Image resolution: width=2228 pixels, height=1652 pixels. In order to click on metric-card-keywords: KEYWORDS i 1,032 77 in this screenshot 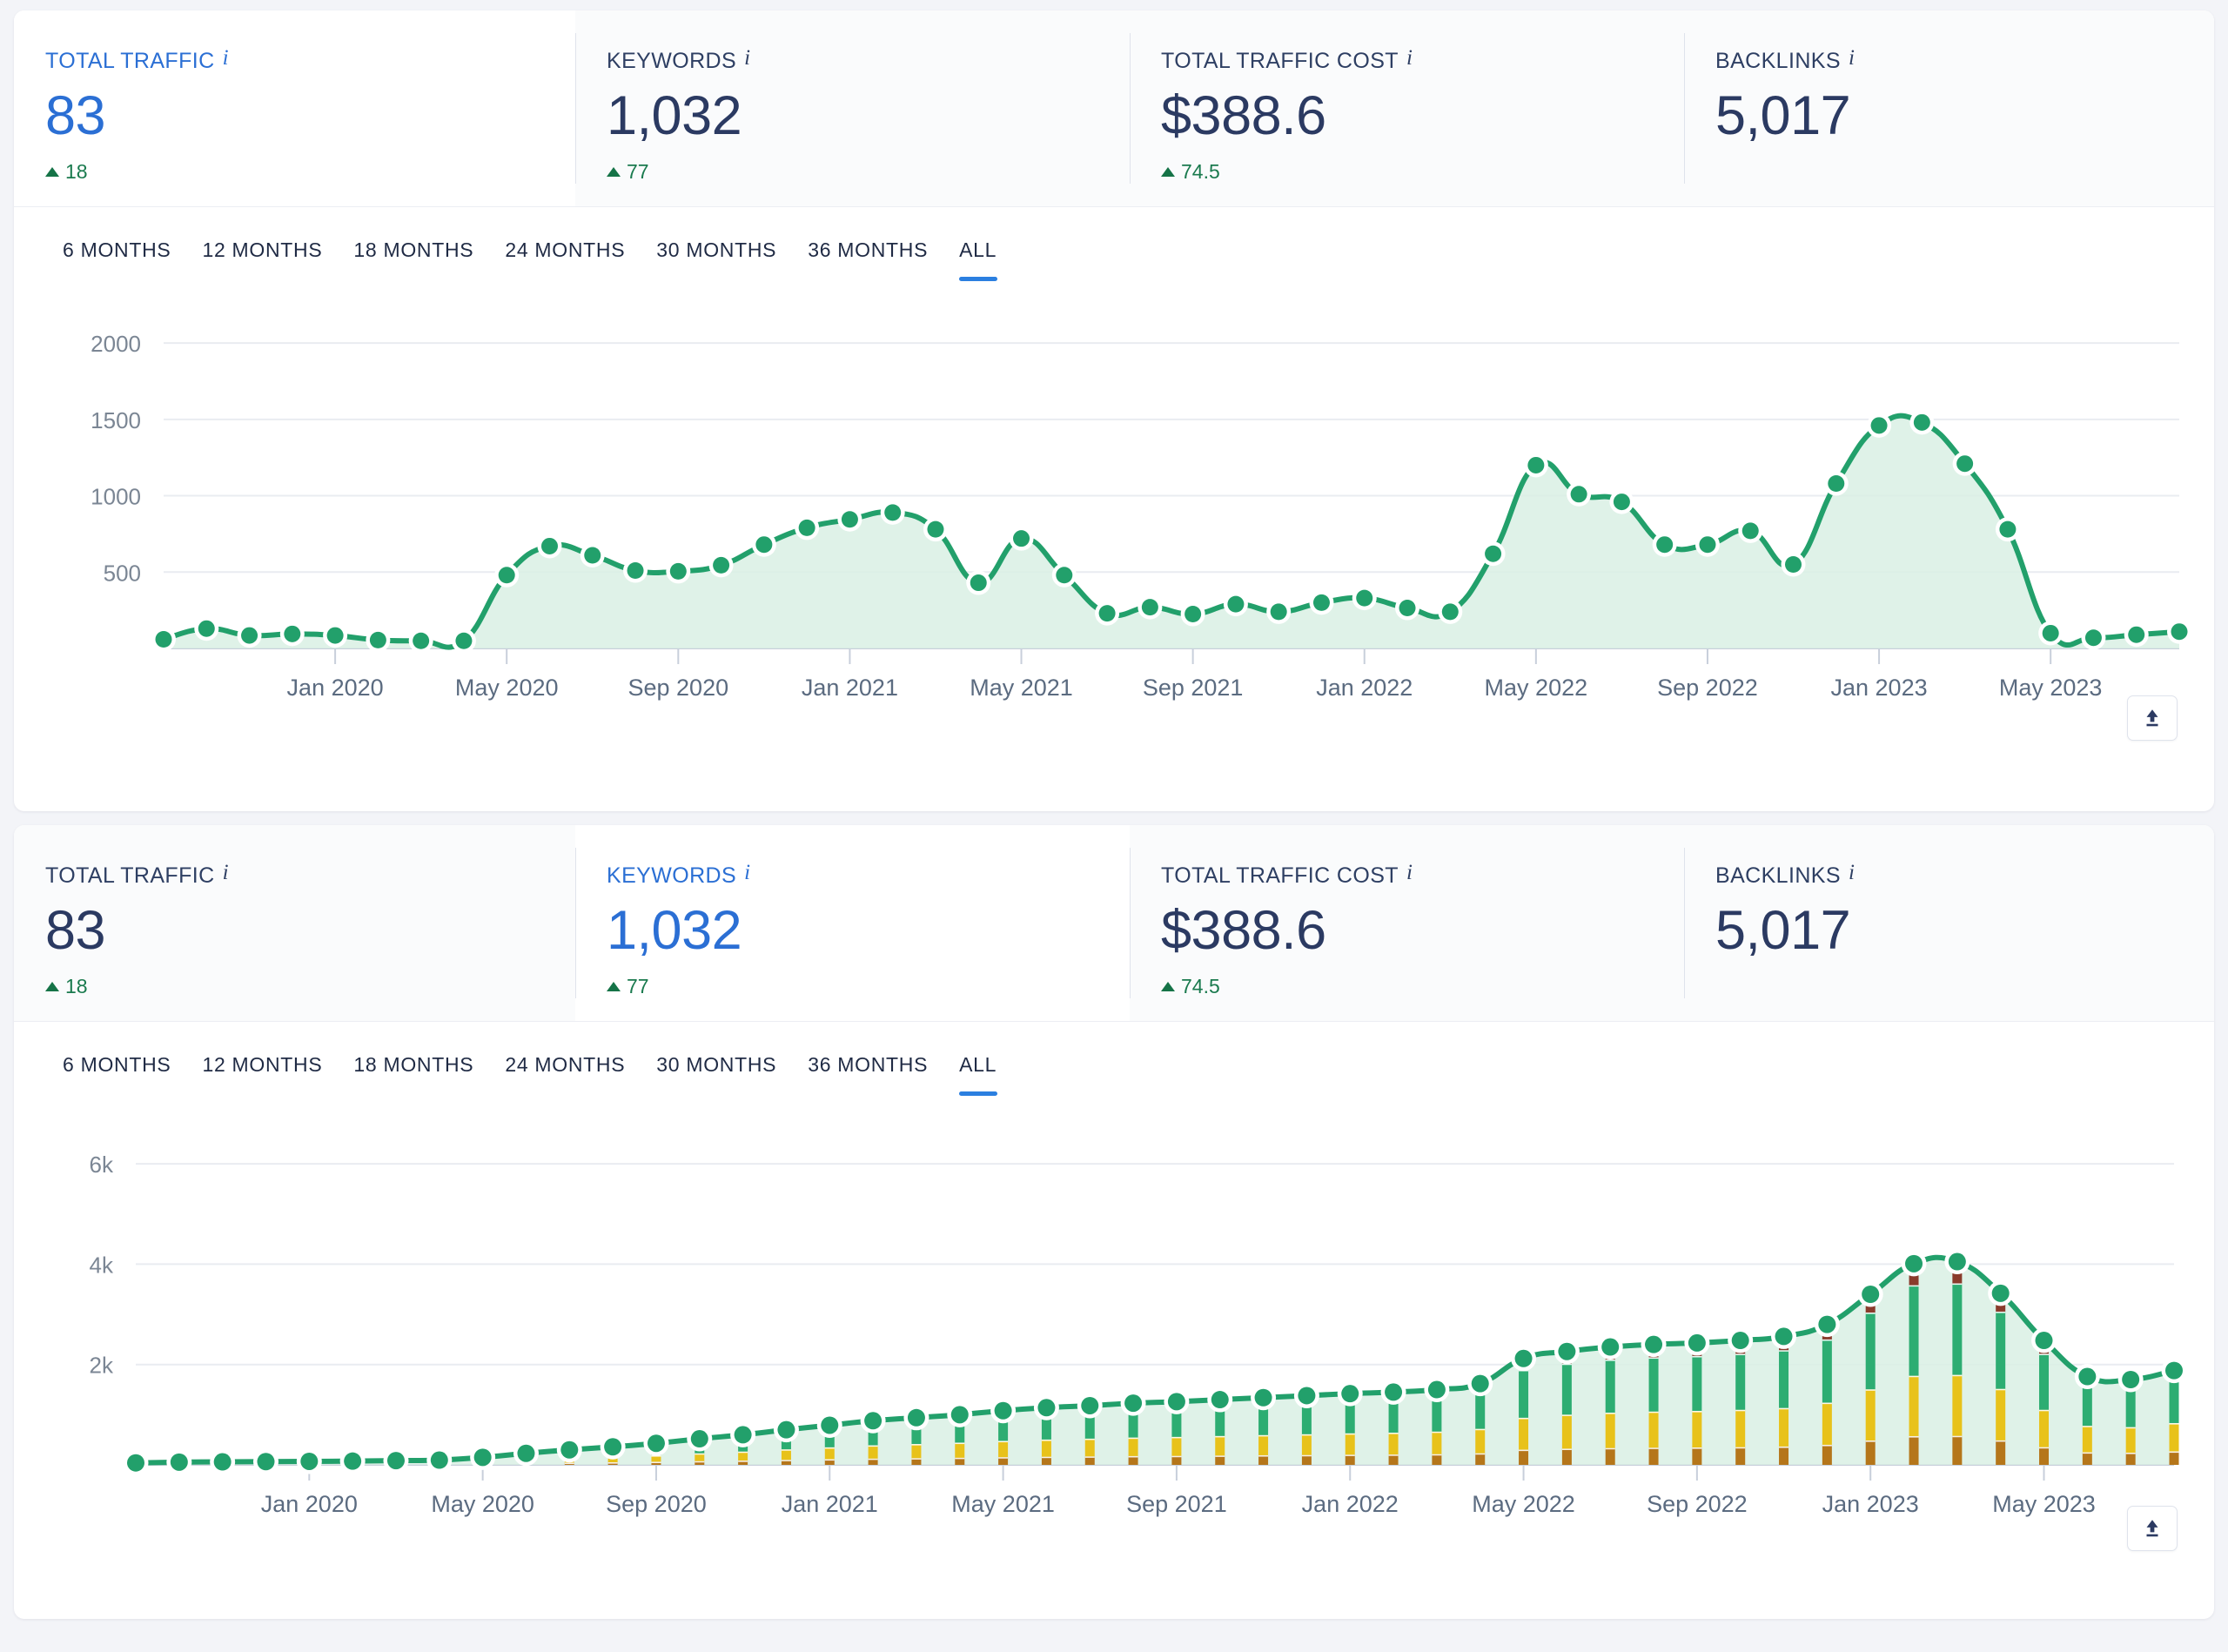, I will do `click(853, 108)`.